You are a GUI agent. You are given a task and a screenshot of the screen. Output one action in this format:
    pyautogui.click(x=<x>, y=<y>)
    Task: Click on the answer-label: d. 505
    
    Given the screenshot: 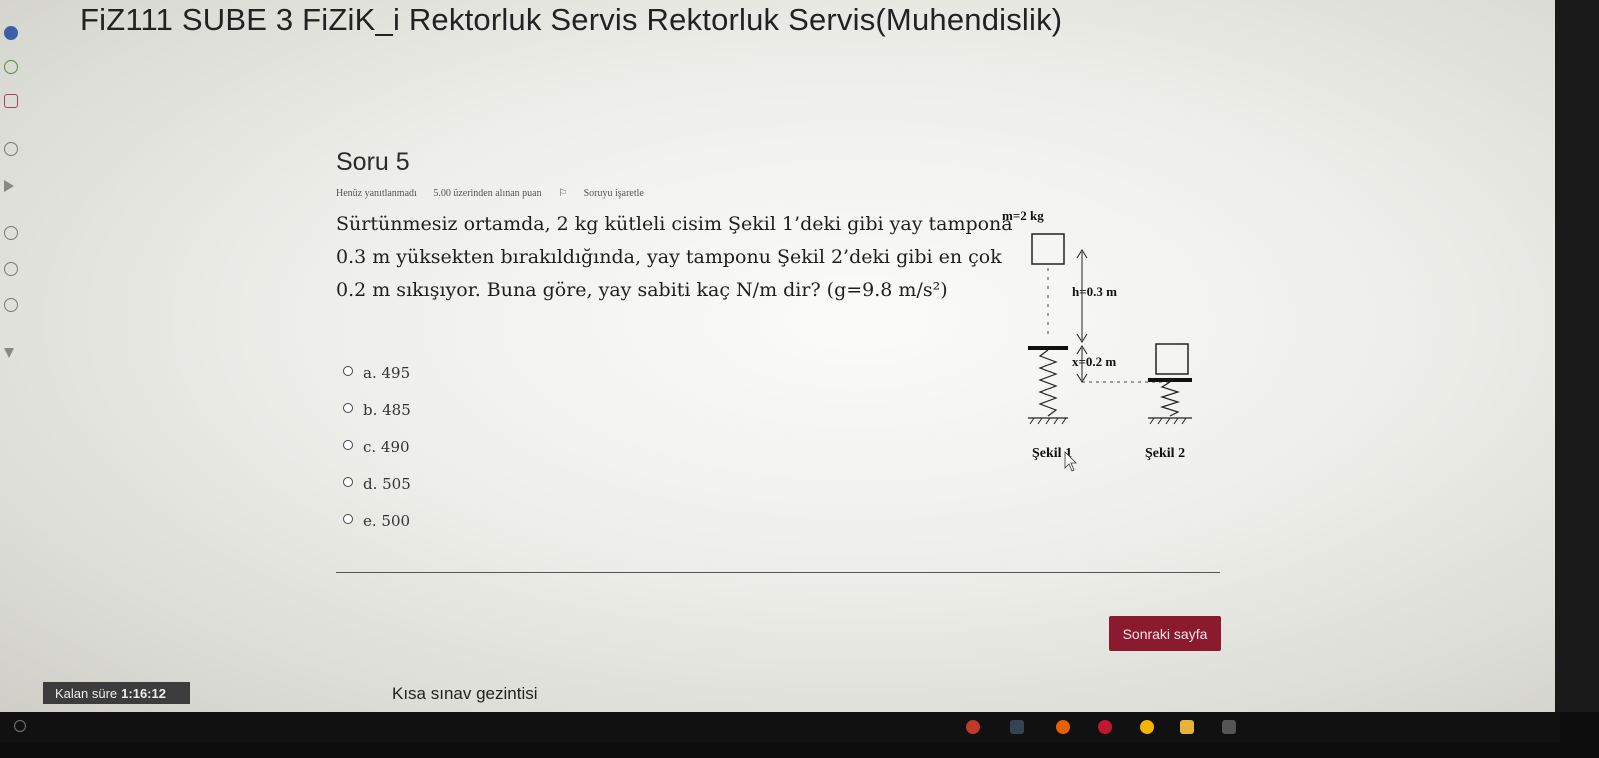 What is the action you would take?
    pyautogui.click(x=387, y=484)
    